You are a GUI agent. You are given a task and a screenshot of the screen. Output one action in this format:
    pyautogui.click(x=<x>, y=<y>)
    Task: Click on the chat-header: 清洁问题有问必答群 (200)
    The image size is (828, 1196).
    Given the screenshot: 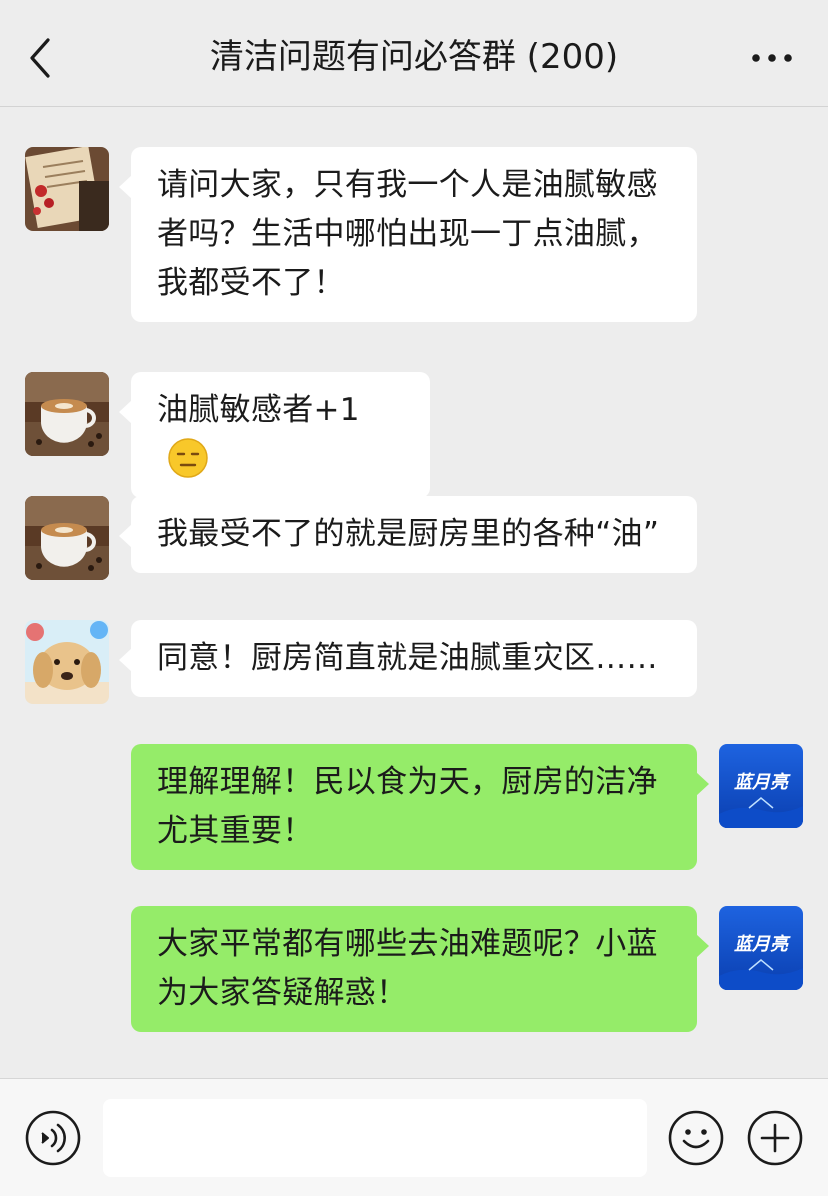 What is the action you would take?
    pyautogui.click(x=414, y=53)
    